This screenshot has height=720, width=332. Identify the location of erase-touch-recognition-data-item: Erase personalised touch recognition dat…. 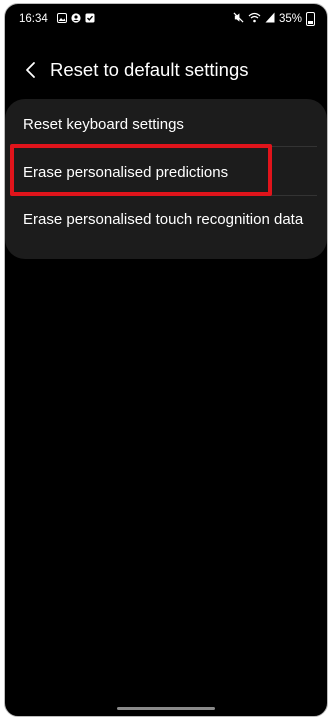
(168, 220).